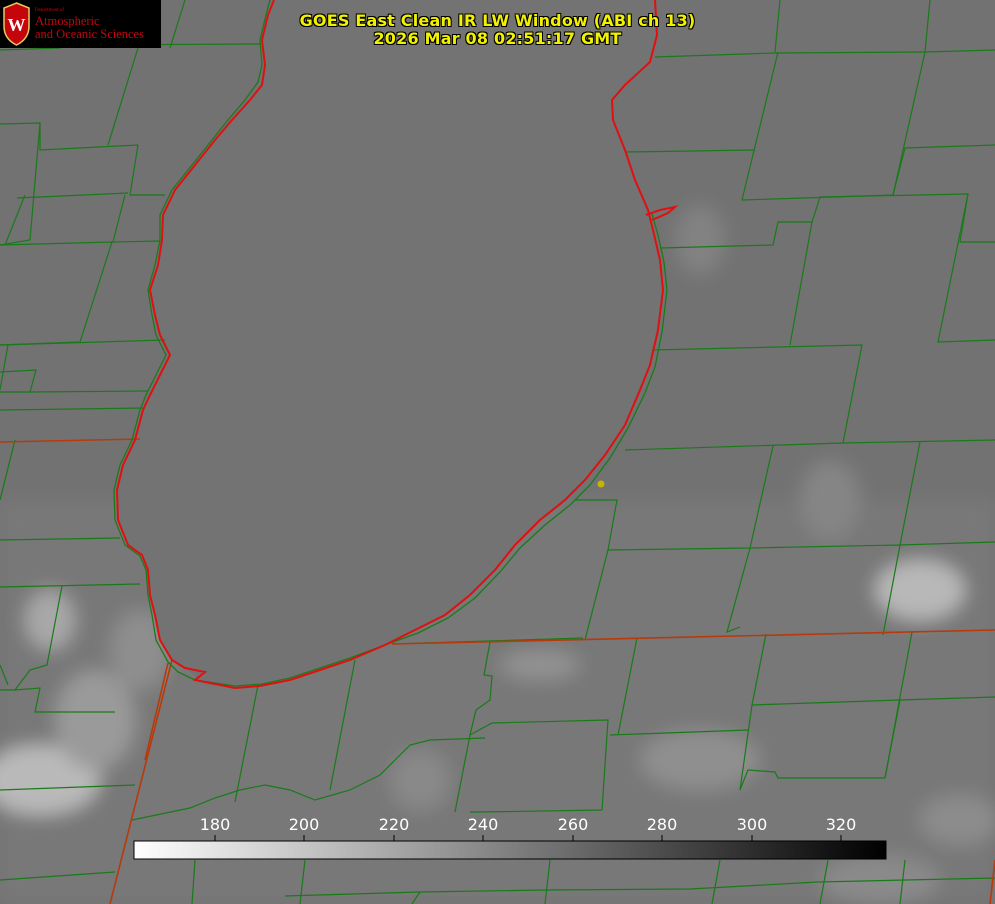 Image resolution: width=995 pixels, height=904 pixels. I want to click on colorbar-tick-label: 180, so click(215, 824).